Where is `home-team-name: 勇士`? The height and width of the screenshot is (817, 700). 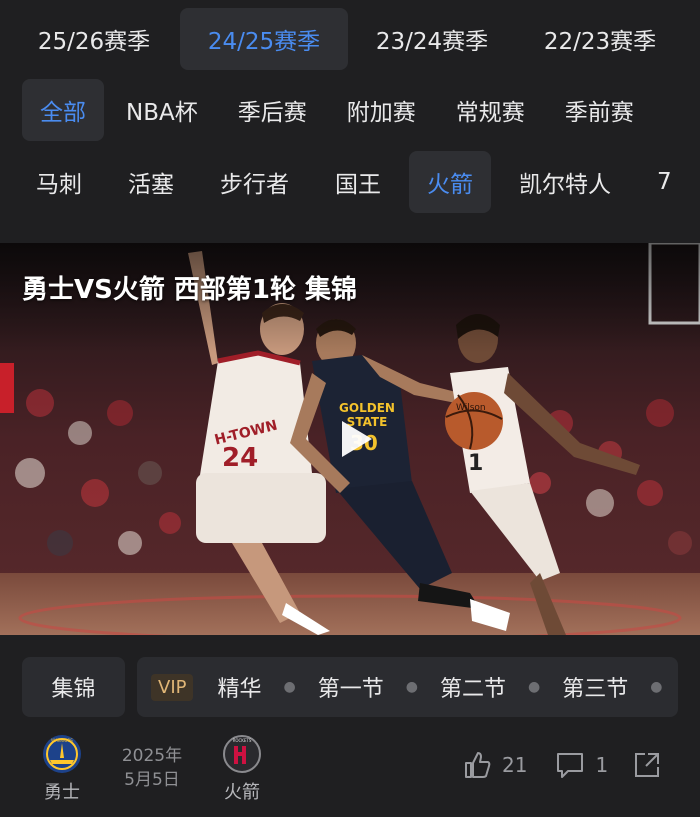
home-team-name: 勇士 is located at coordinates (62, 792).